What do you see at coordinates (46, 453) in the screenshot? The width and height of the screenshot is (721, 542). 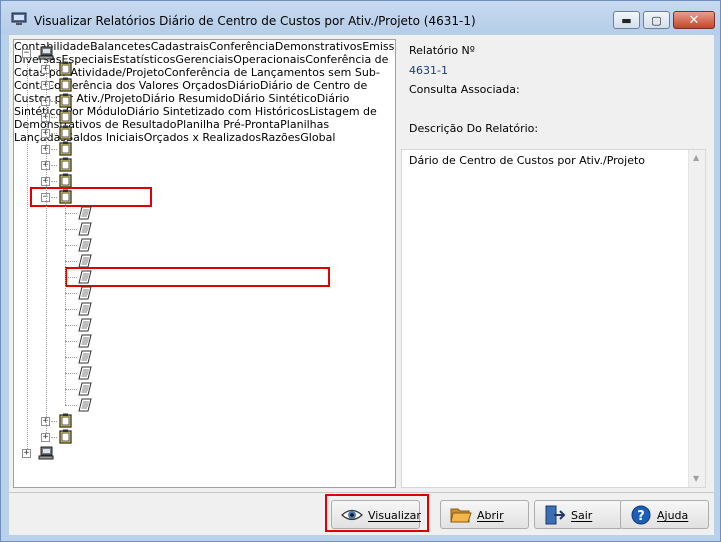 I see `computer-icon` at bounding box center [46, 453].